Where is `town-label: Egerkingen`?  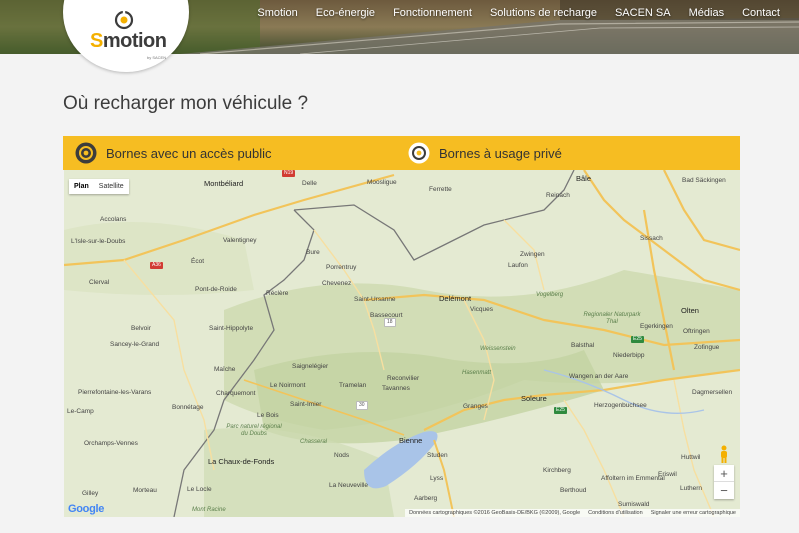 town-label: Egerkingen is located at coordinates (656, 326).